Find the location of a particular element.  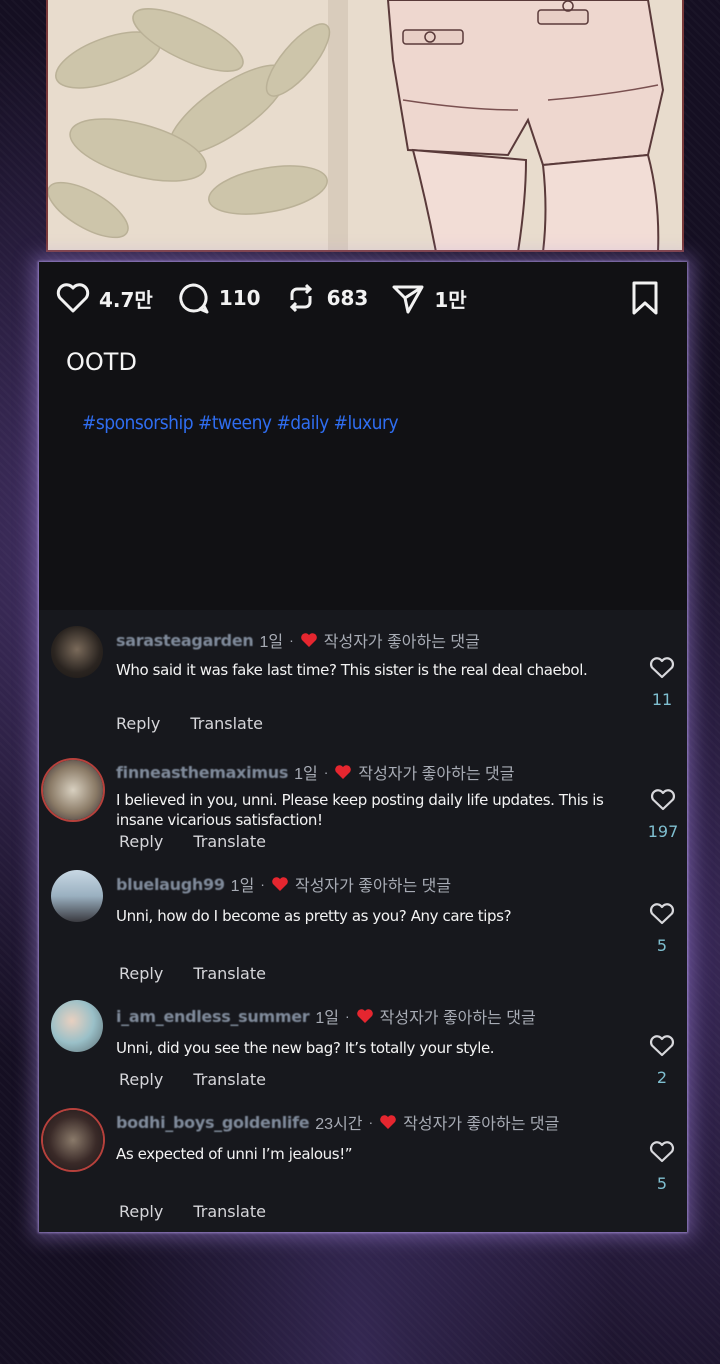

share-action: 1만 is located at coordinates (428, 298).